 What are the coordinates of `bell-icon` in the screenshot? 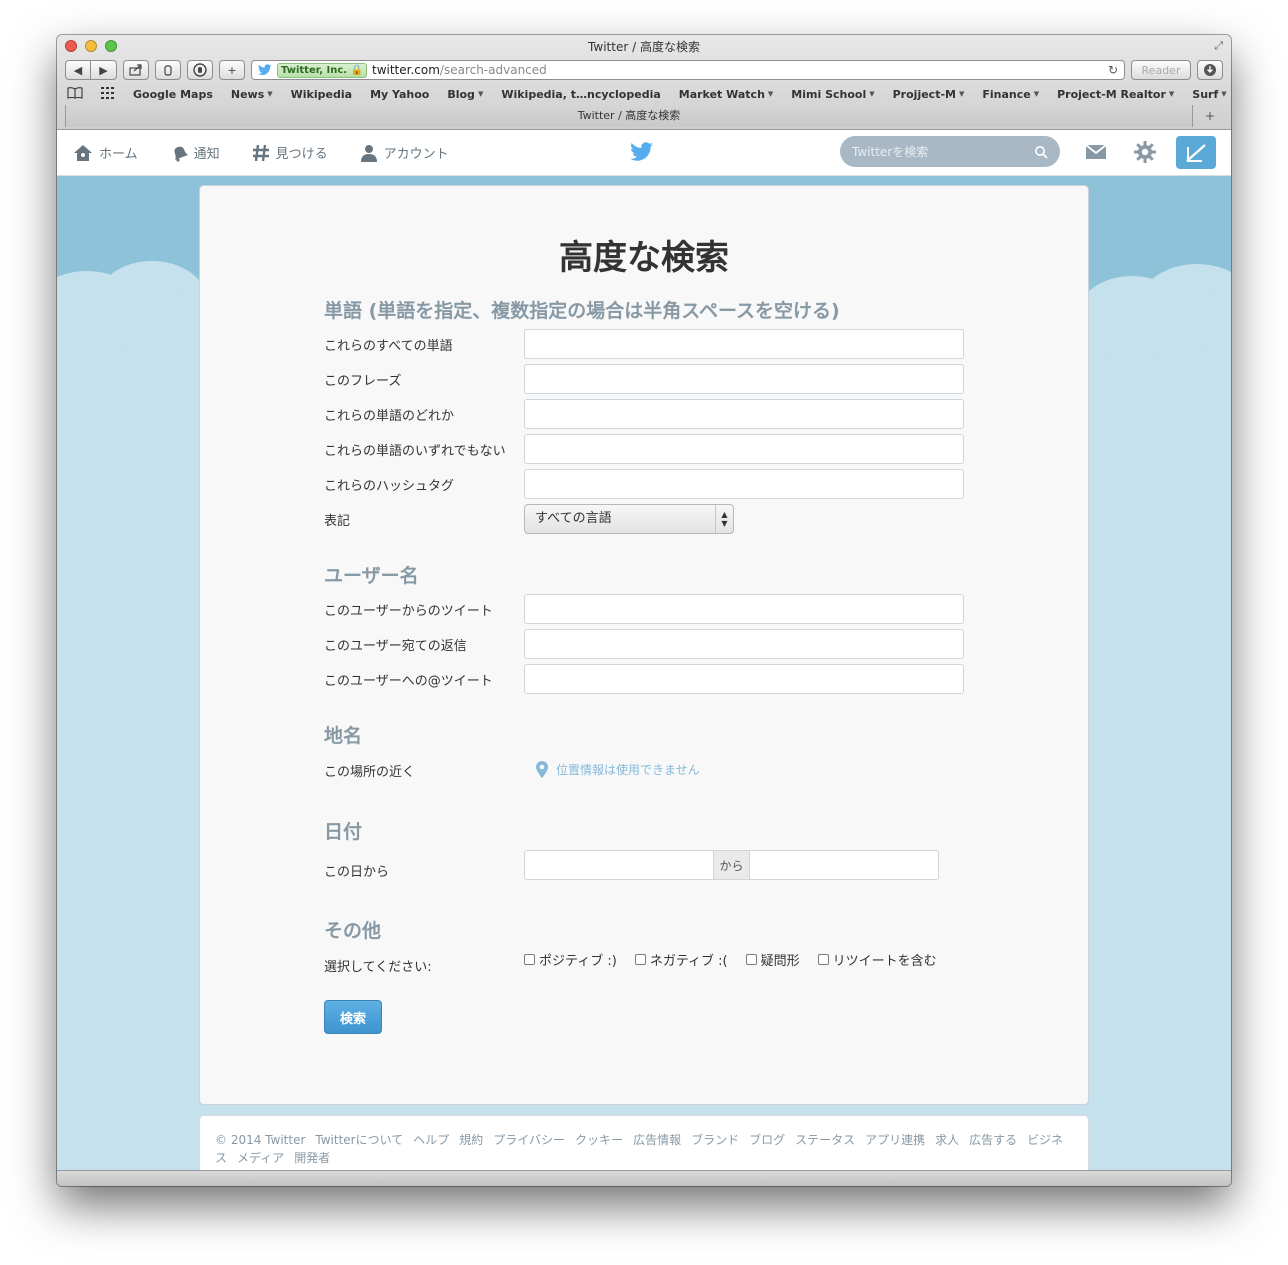 It's located at (181, 154).